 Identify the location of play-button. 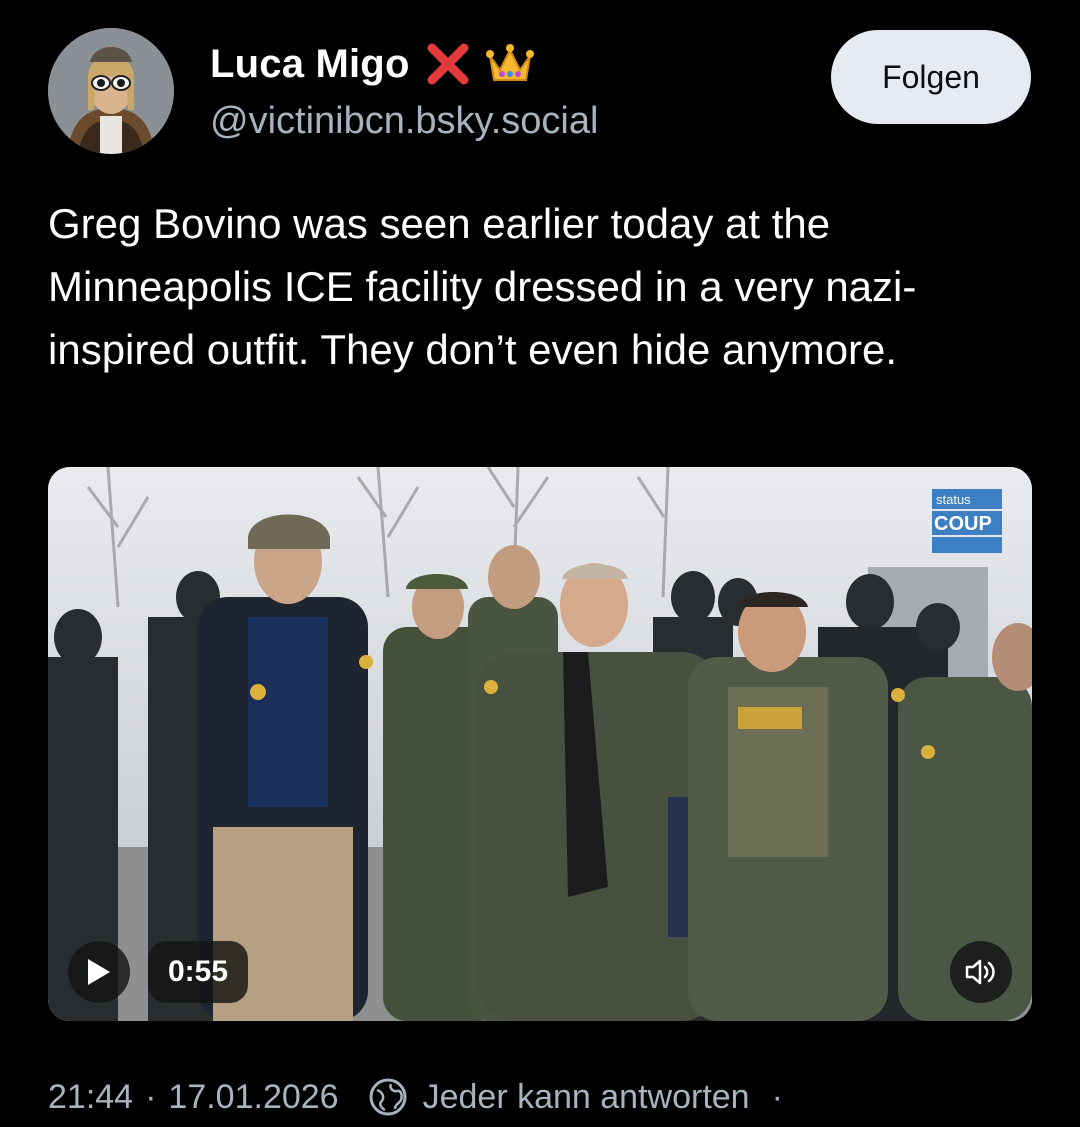
(99, 972).